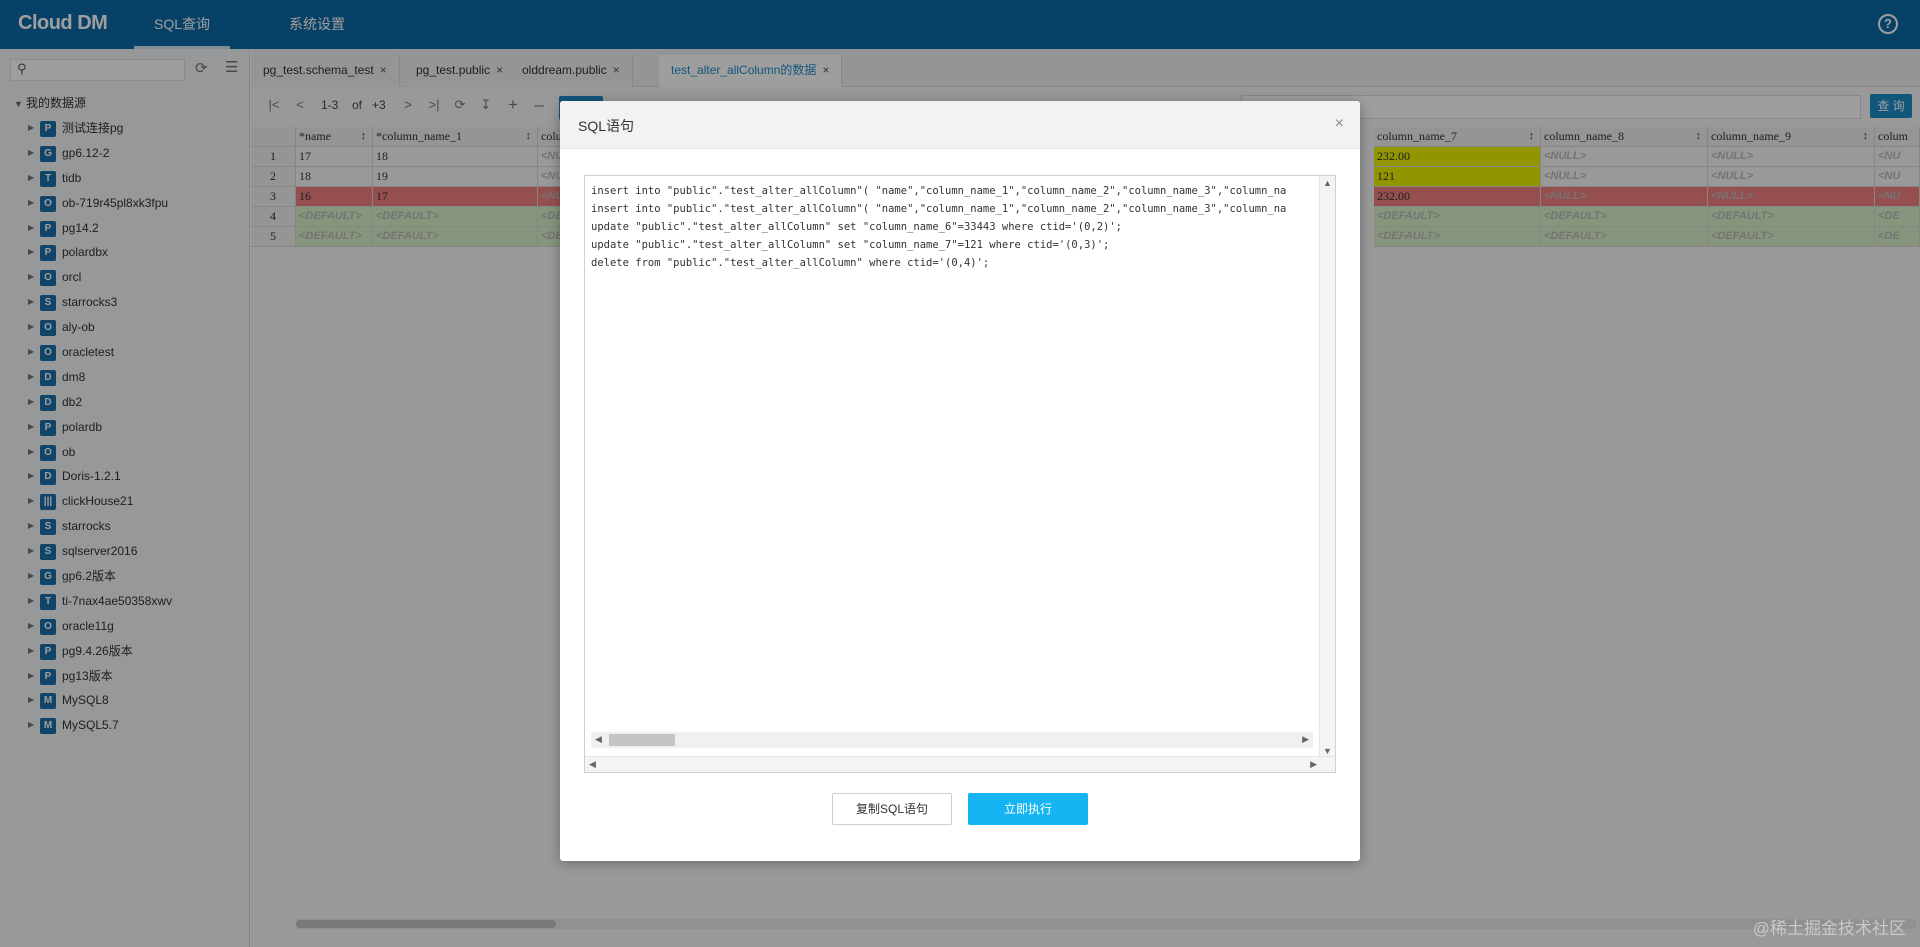  I want to click on execute-now-button: 立即执行, so click(1028, 809).